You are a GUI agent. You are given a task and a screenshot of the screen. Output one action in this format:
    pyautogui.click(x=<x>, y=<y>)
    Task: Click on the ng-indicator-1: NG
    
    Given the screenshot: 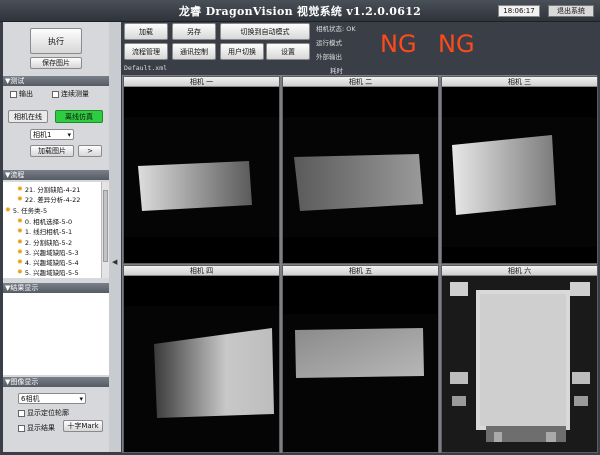 What is the action you would take?
    pyautogui.click(x=398, y=44)
    